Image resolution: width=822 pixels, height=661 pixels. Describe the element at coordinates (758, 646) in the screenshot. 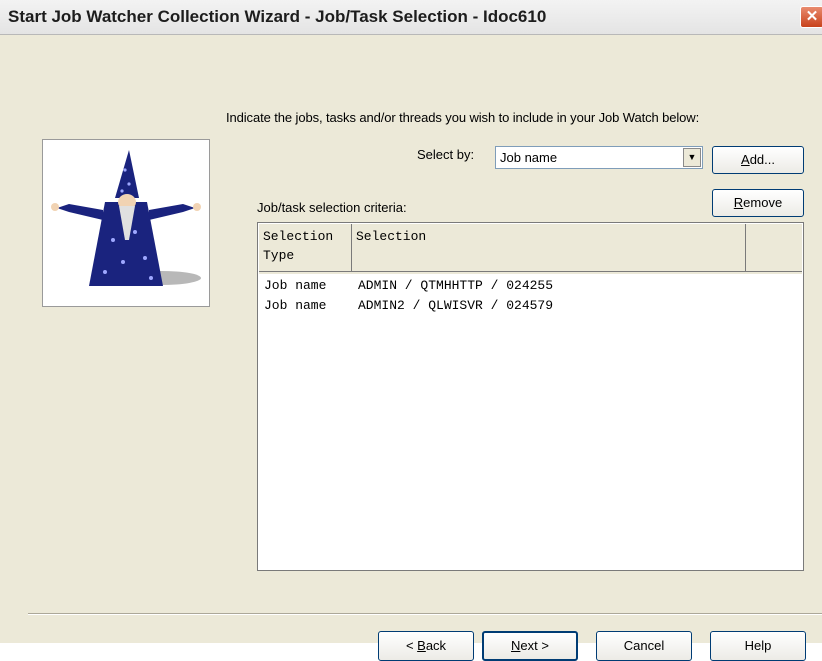

I see `help-button: Help` at that location.